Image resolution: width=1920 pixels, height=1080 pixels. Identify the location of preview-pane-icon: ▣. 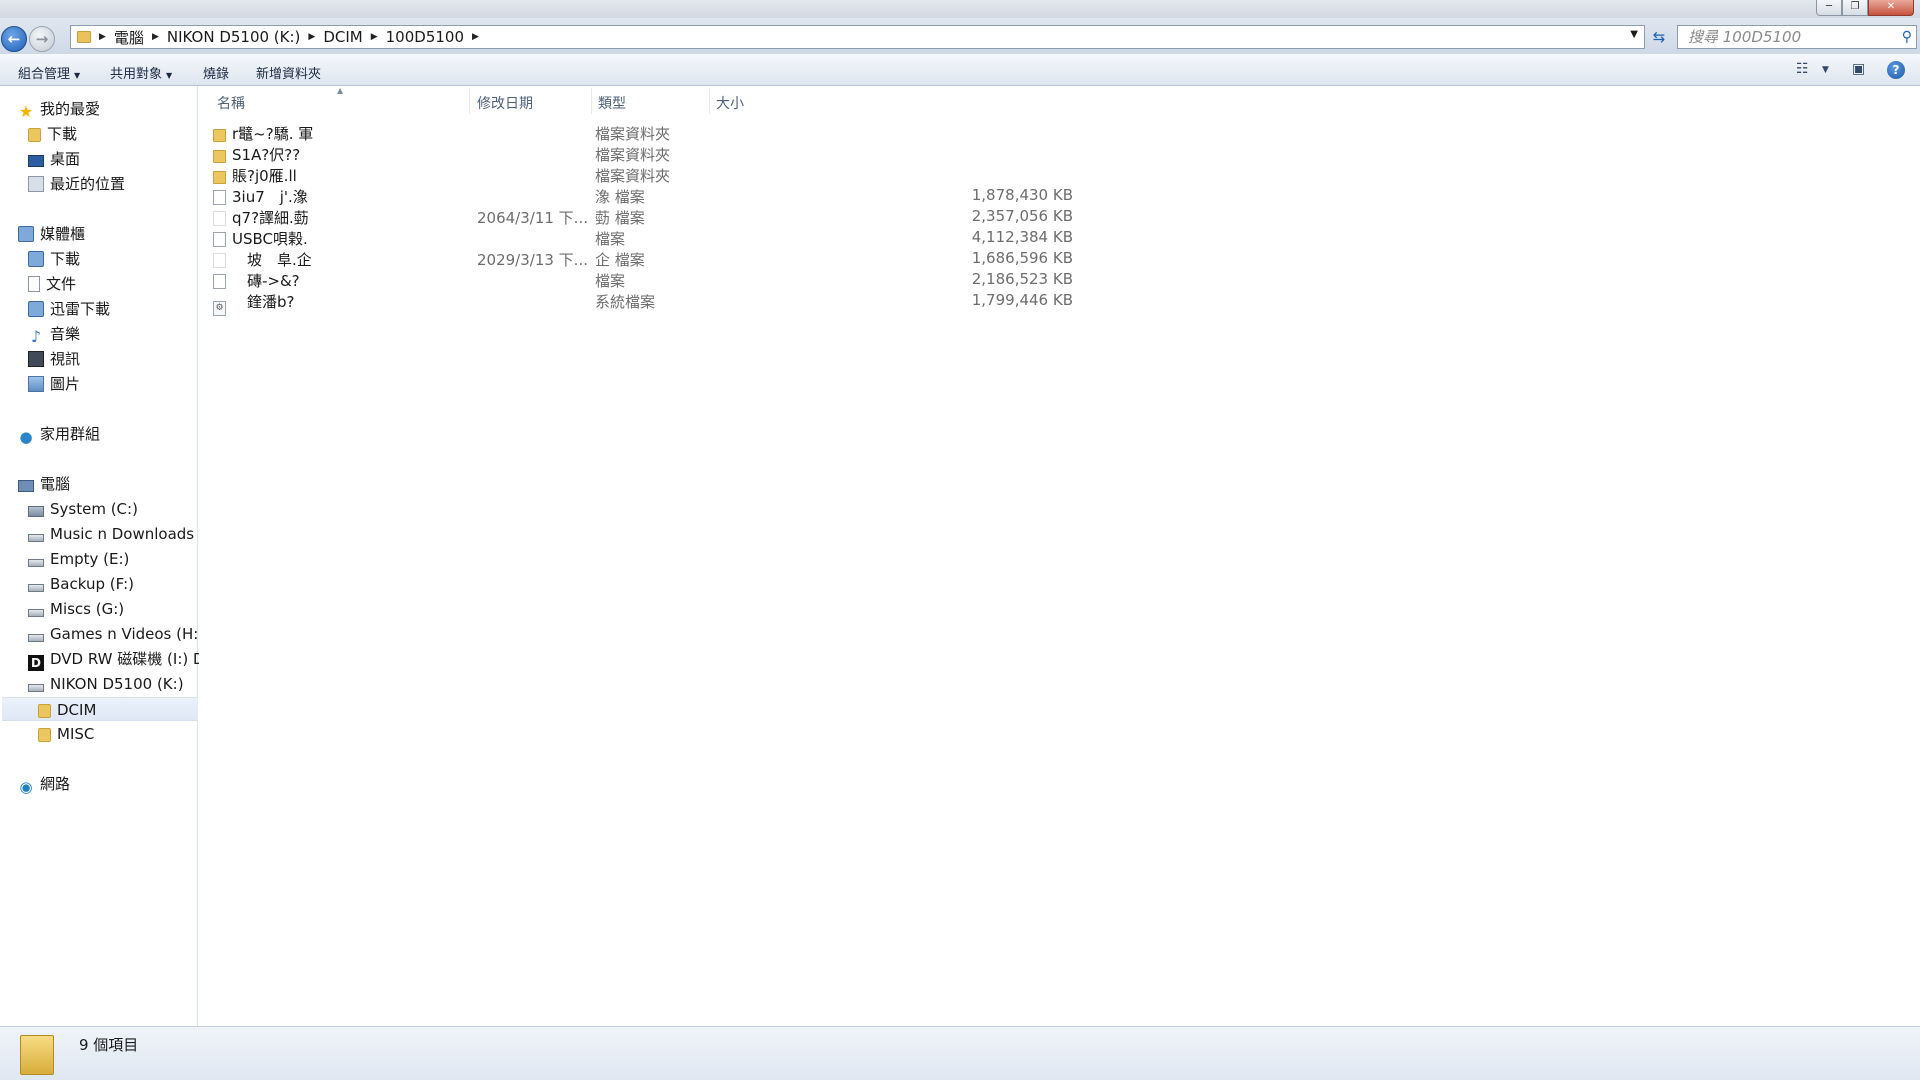
(1858, 69).